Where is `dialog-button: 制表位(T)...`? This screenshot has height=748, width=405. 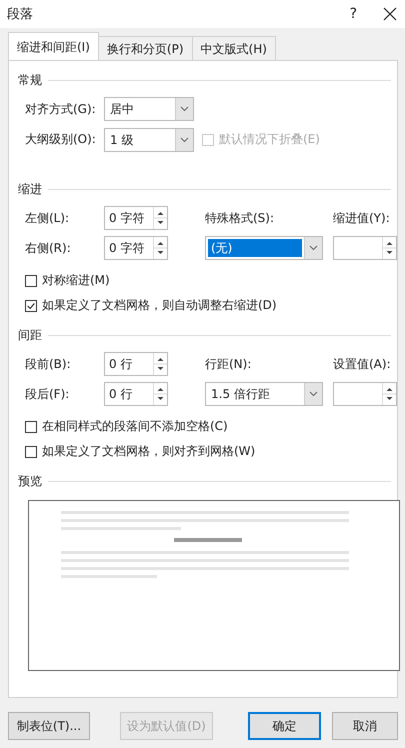
dialog-button: 制表位(T)... is located at coordinates (49, 726).